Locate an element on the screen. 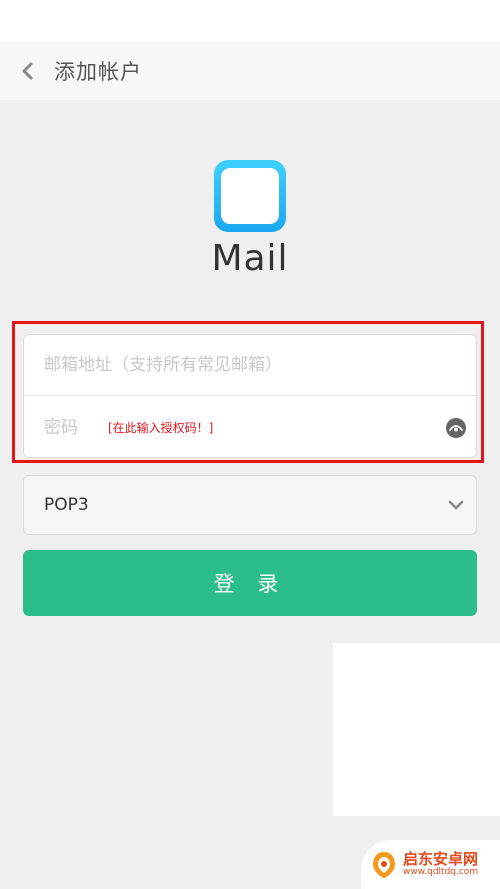  login-button: 登 录 is located at coordinates (250, 583).